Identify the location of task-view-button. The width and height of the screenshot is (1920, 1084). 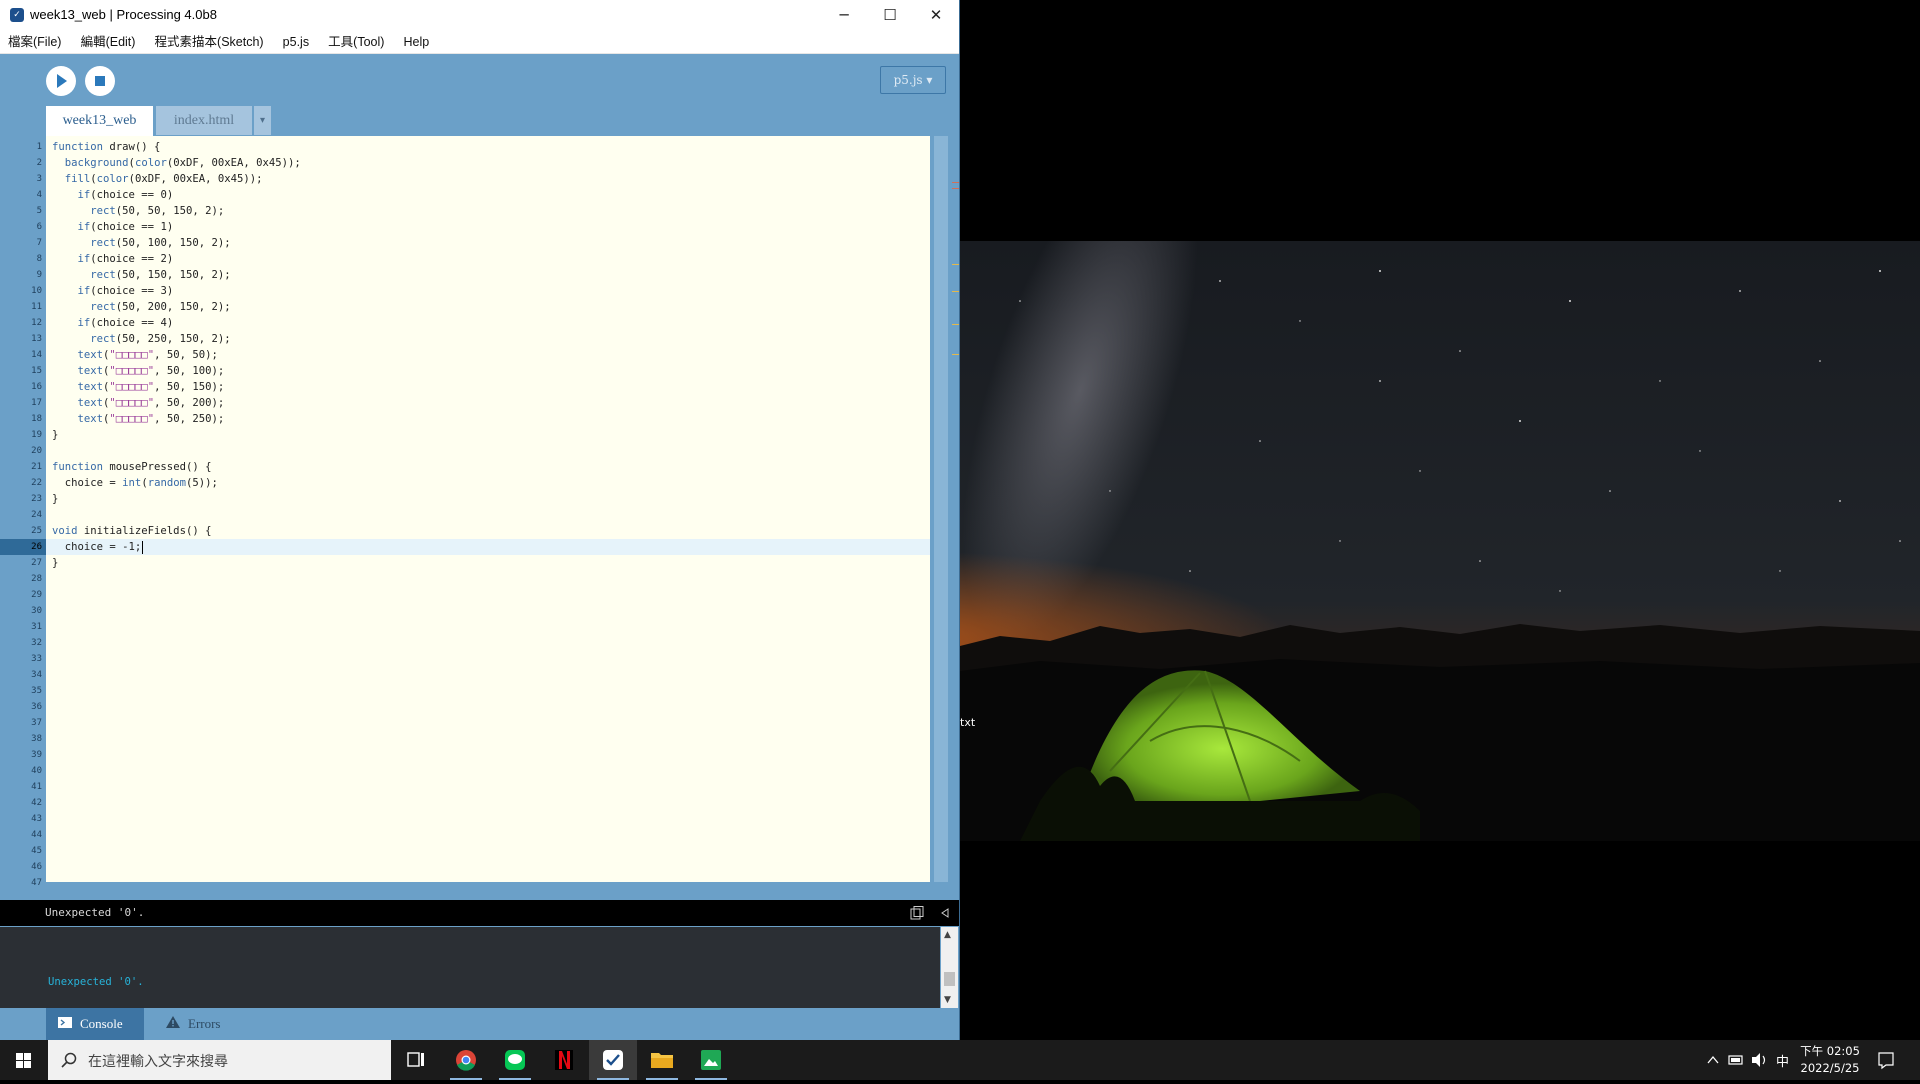
(416, 1060).